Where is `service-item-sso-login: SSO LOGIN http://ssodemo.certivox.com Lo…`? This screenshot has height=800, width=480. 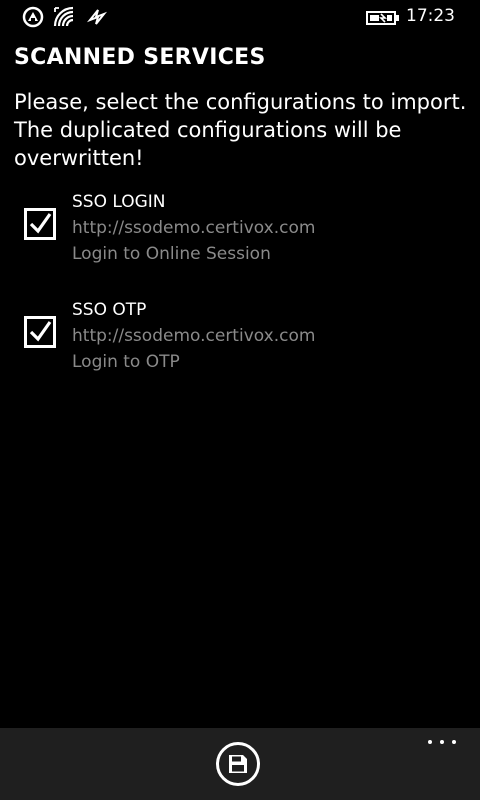
service-item-sso-login: SSO LOGIN http://ssodemo.certivox.com Lo… is located at coordinates (240, 237).